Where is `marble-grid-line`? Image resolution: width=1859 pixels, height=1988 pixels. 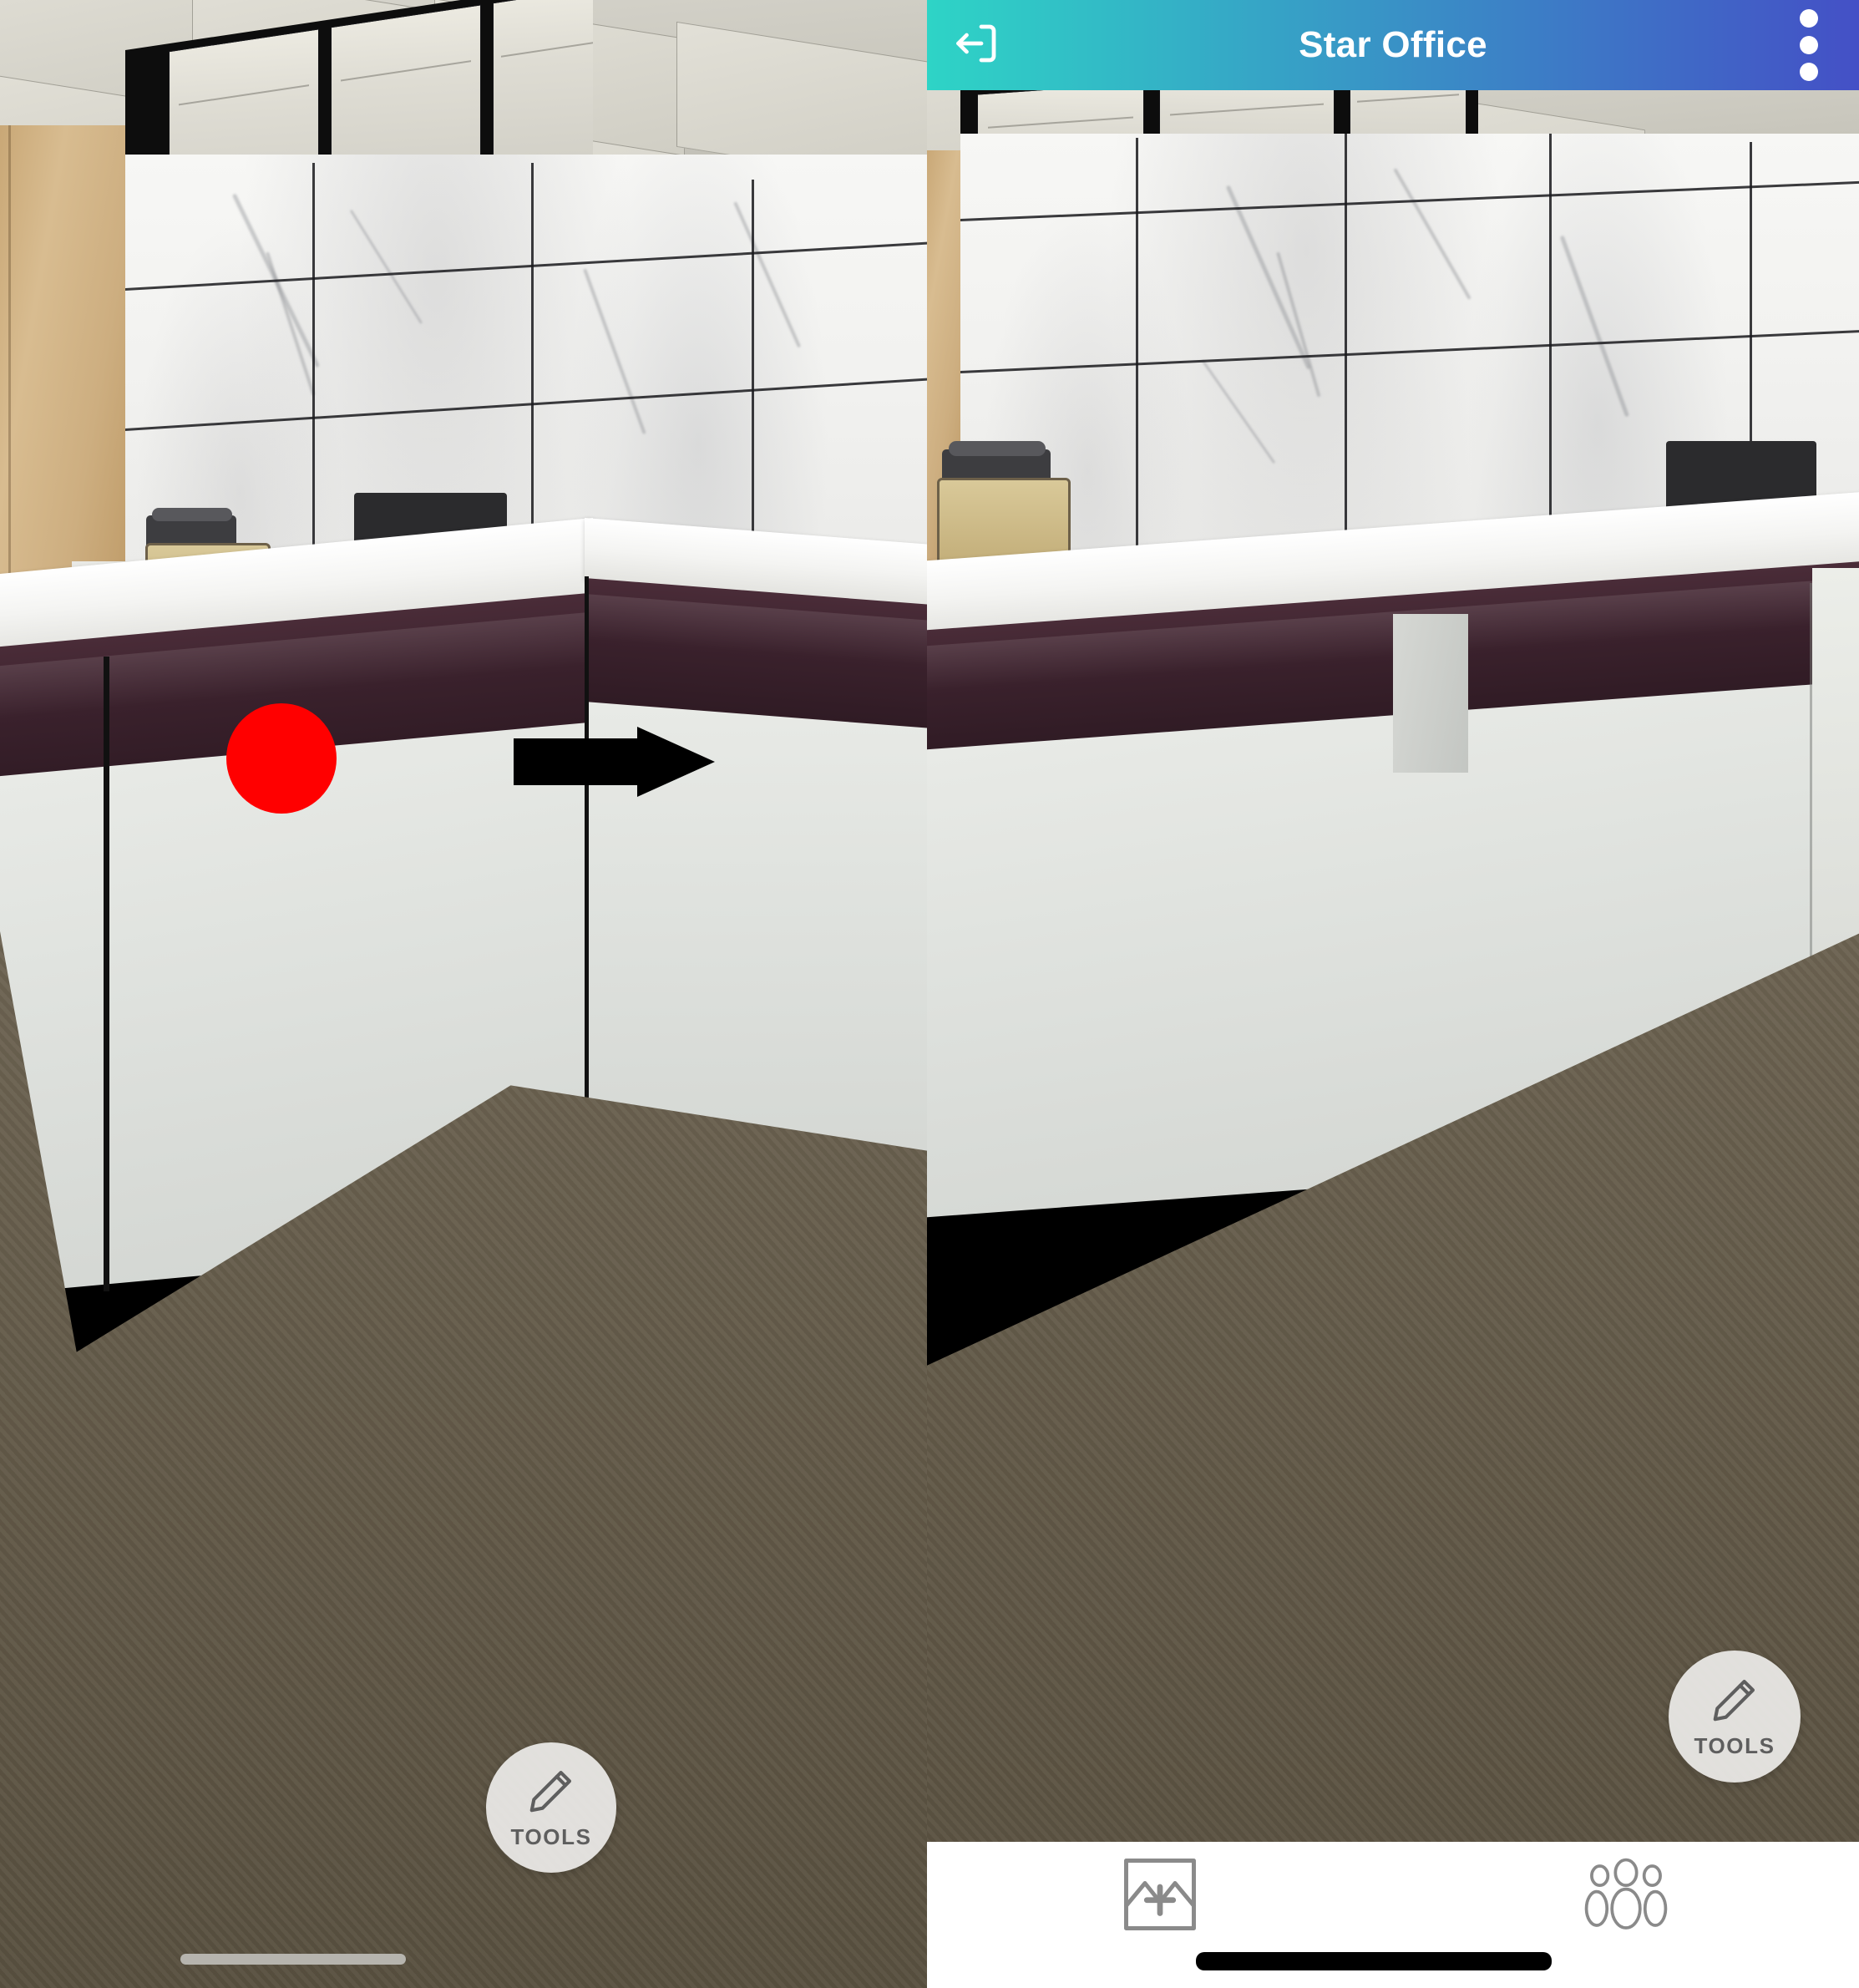
marble-grid-line is located at coordinates (1137, 372).